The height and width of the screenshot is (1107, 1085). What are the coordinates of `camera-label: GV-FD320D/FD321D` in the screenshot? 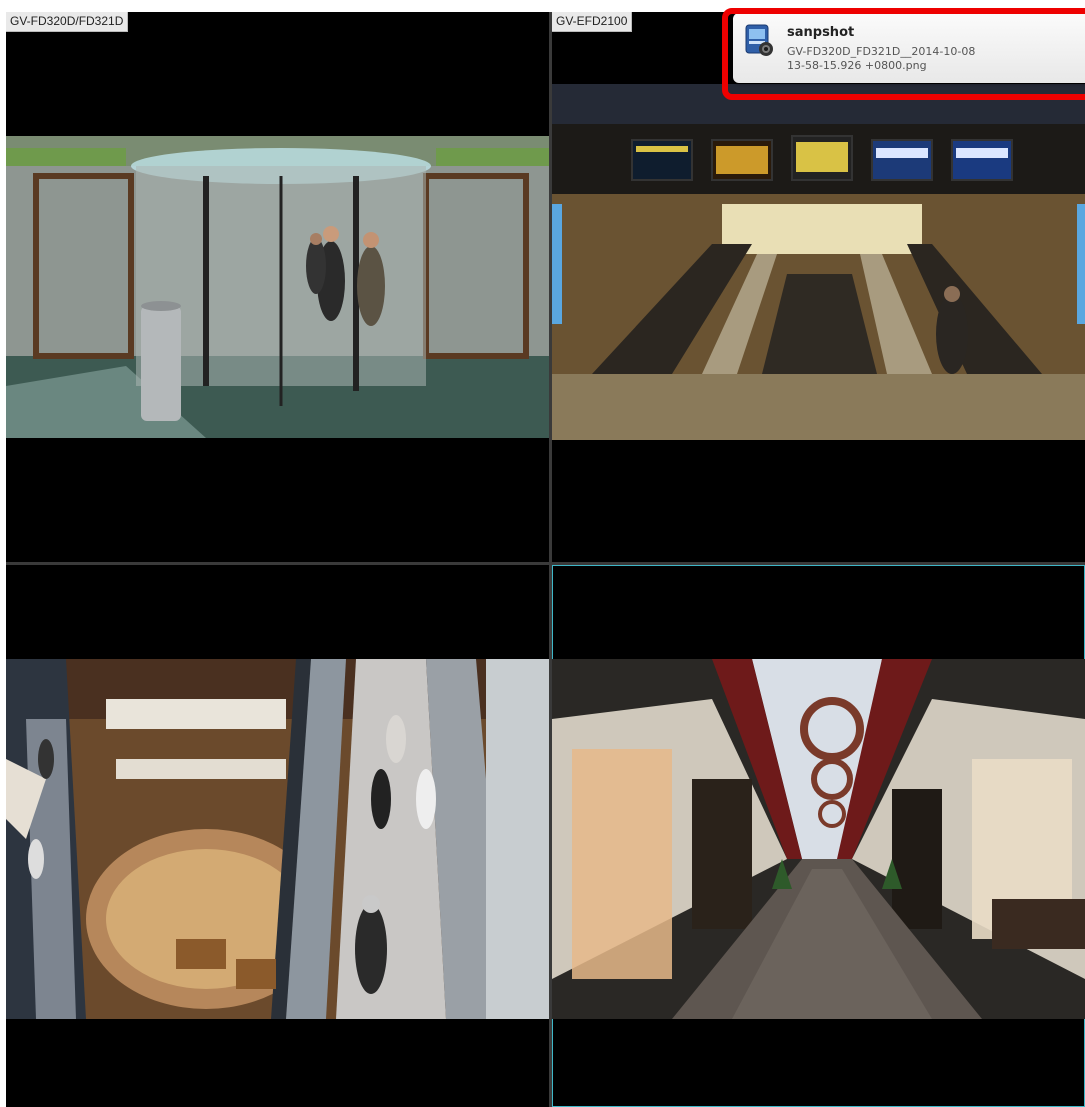 It's located at (67, 22).